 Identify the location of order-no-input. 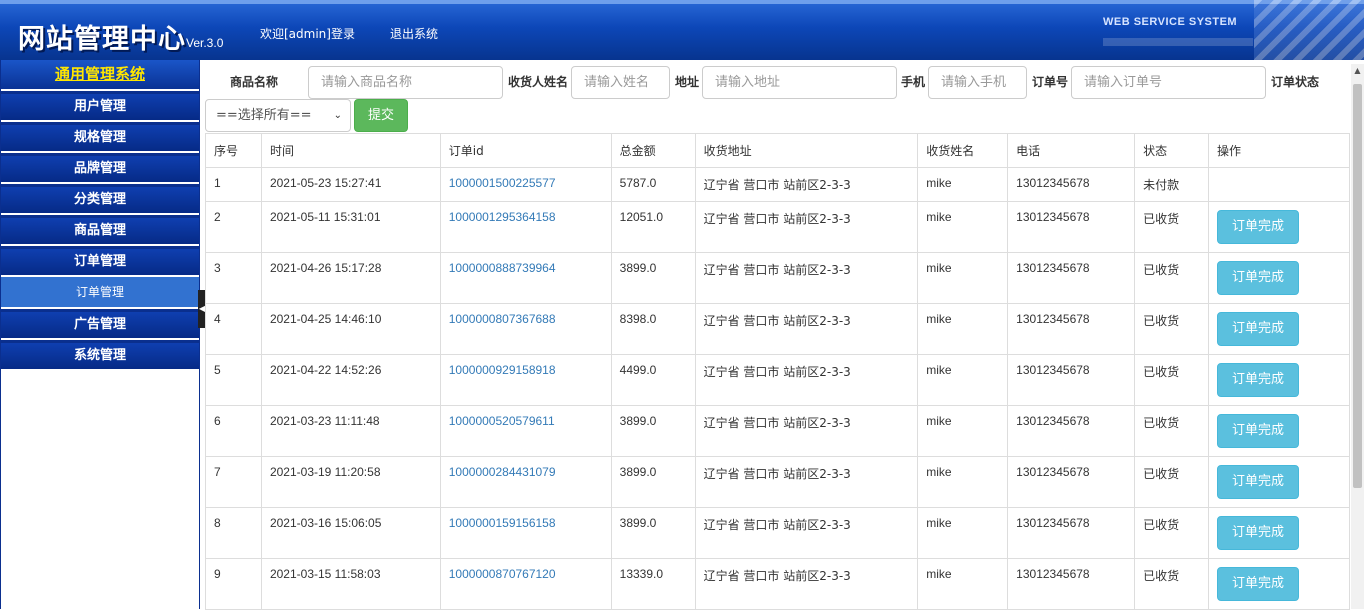
(1168, 82).